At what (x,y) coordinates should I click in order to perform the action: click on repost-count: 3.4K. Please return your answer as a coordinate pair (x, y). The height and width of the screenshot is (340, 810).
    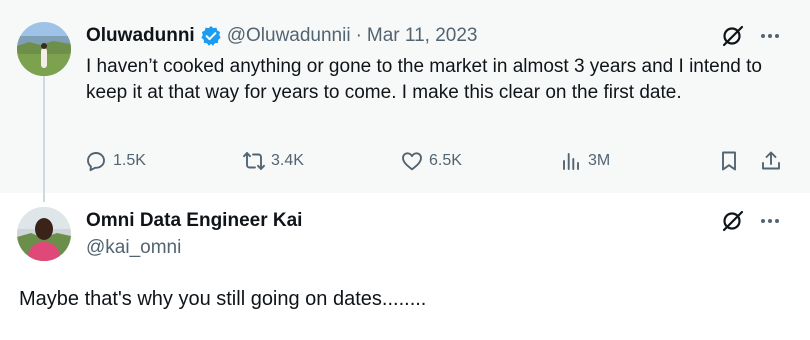
    Looking at the image, I should click on (287, 160).